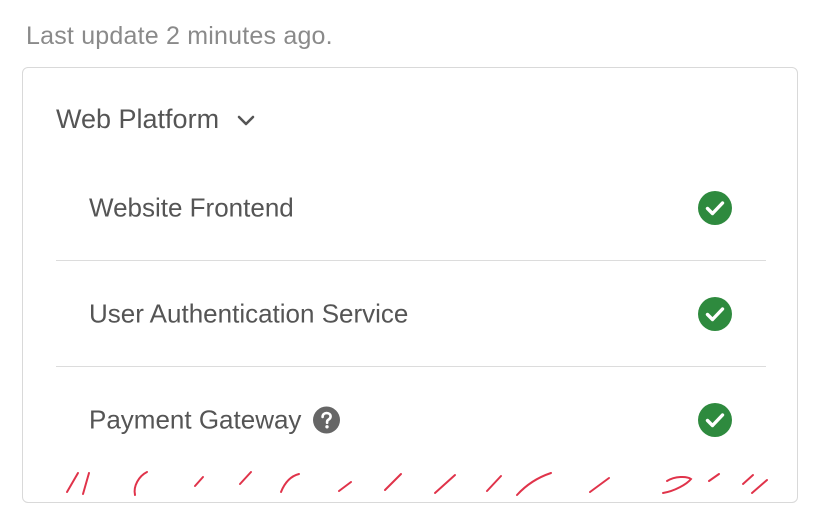 This screenshot has width=820, height=522. What do you see at coordinates (327, 420) in the screenshot?
I see `question-circle-icon` at bounding box center [327, 420].